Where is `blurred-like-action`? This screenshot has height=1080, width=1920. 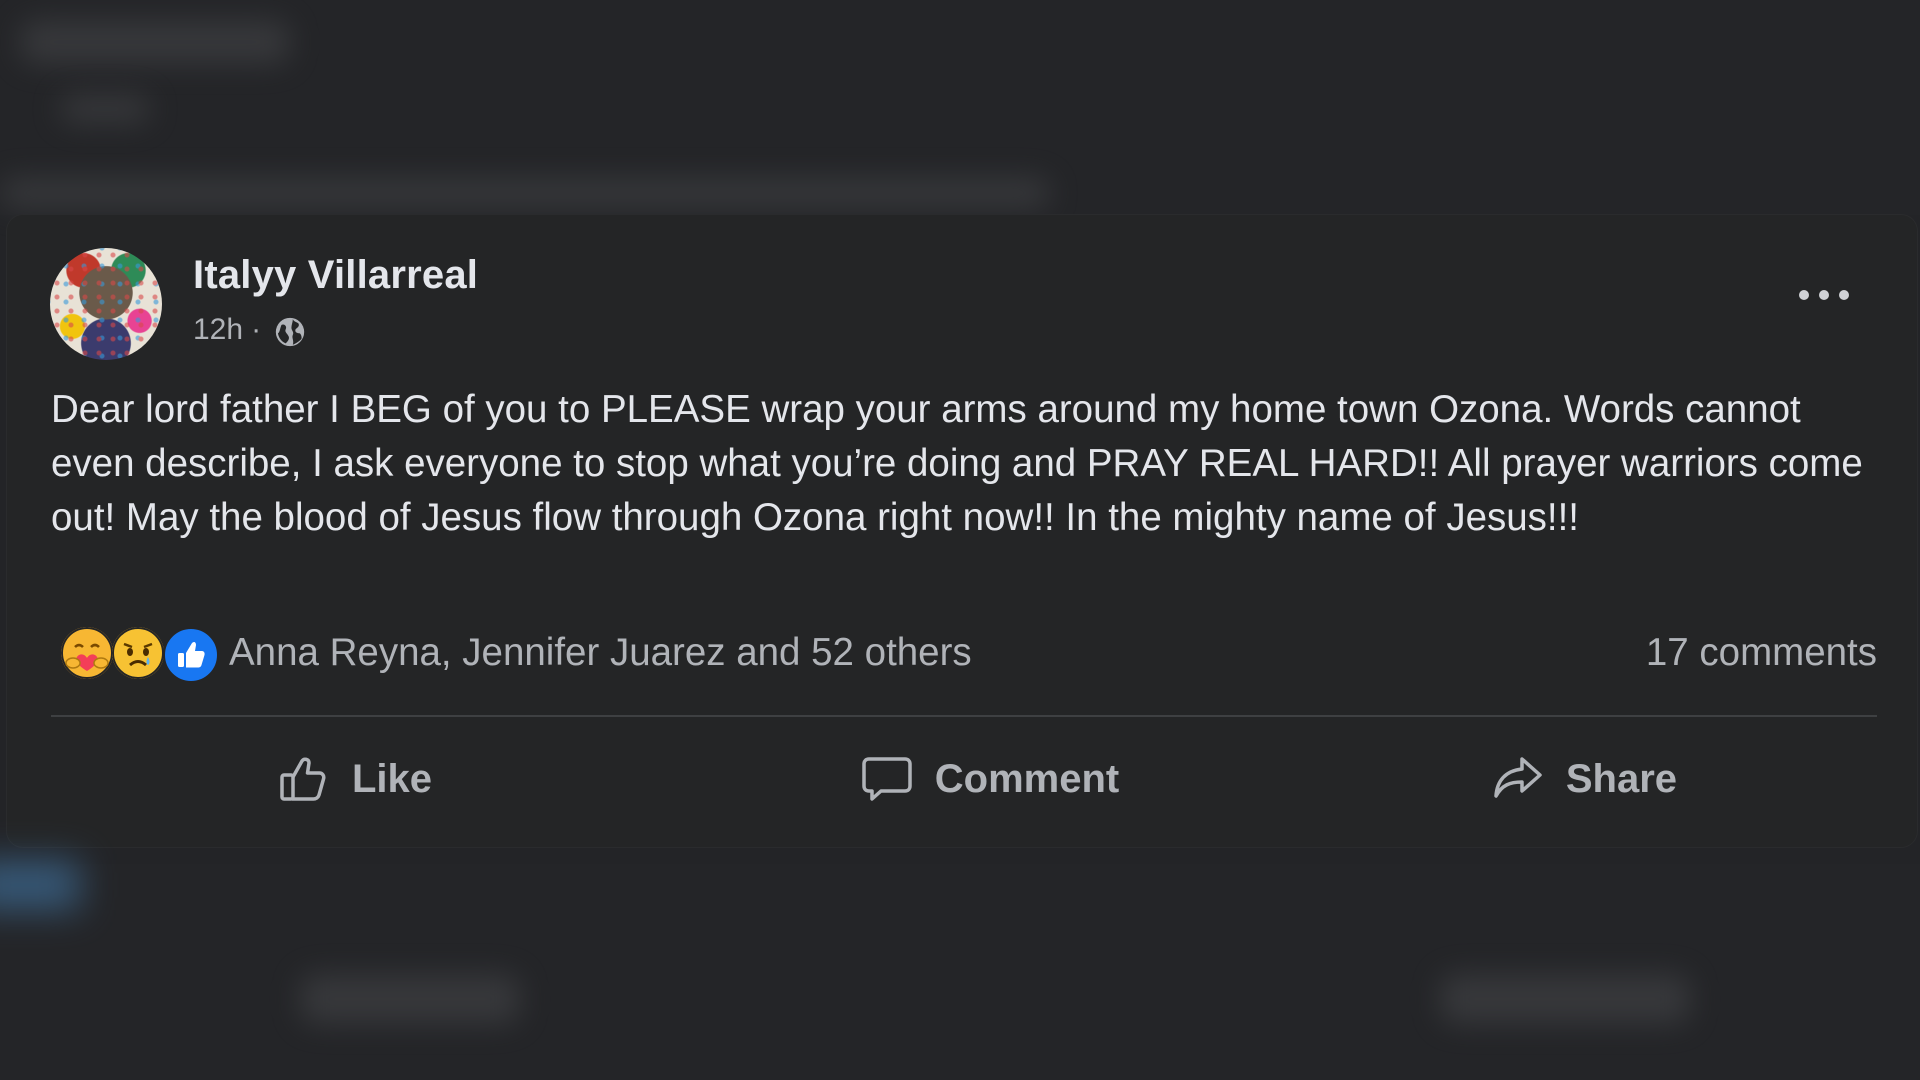
blurred-like-action is located at coordinates (410, 999).